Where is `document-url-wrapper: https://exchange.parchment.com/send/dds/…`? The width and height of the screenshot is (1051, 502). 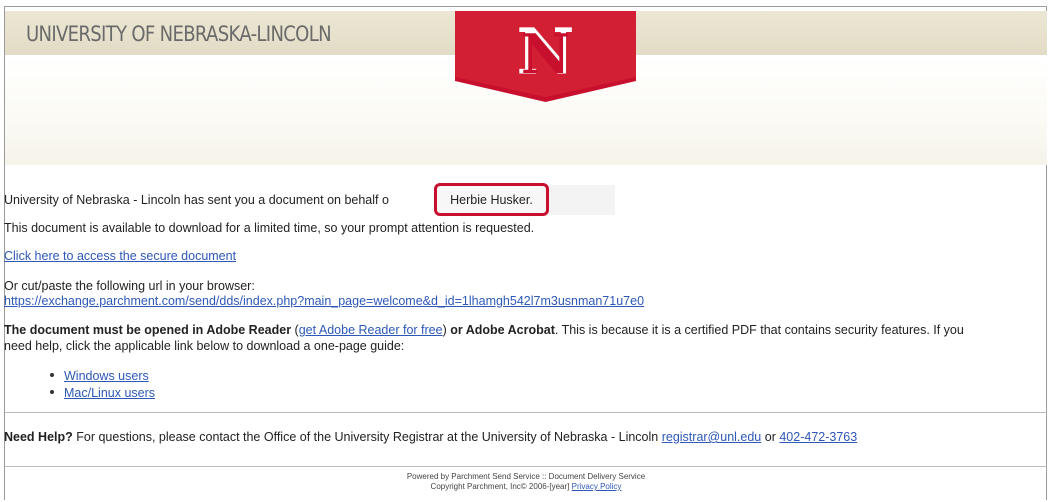 document-url-wrapper: https://exchange.parchment.com/send/dds/… is located at coordinates (324, 301).